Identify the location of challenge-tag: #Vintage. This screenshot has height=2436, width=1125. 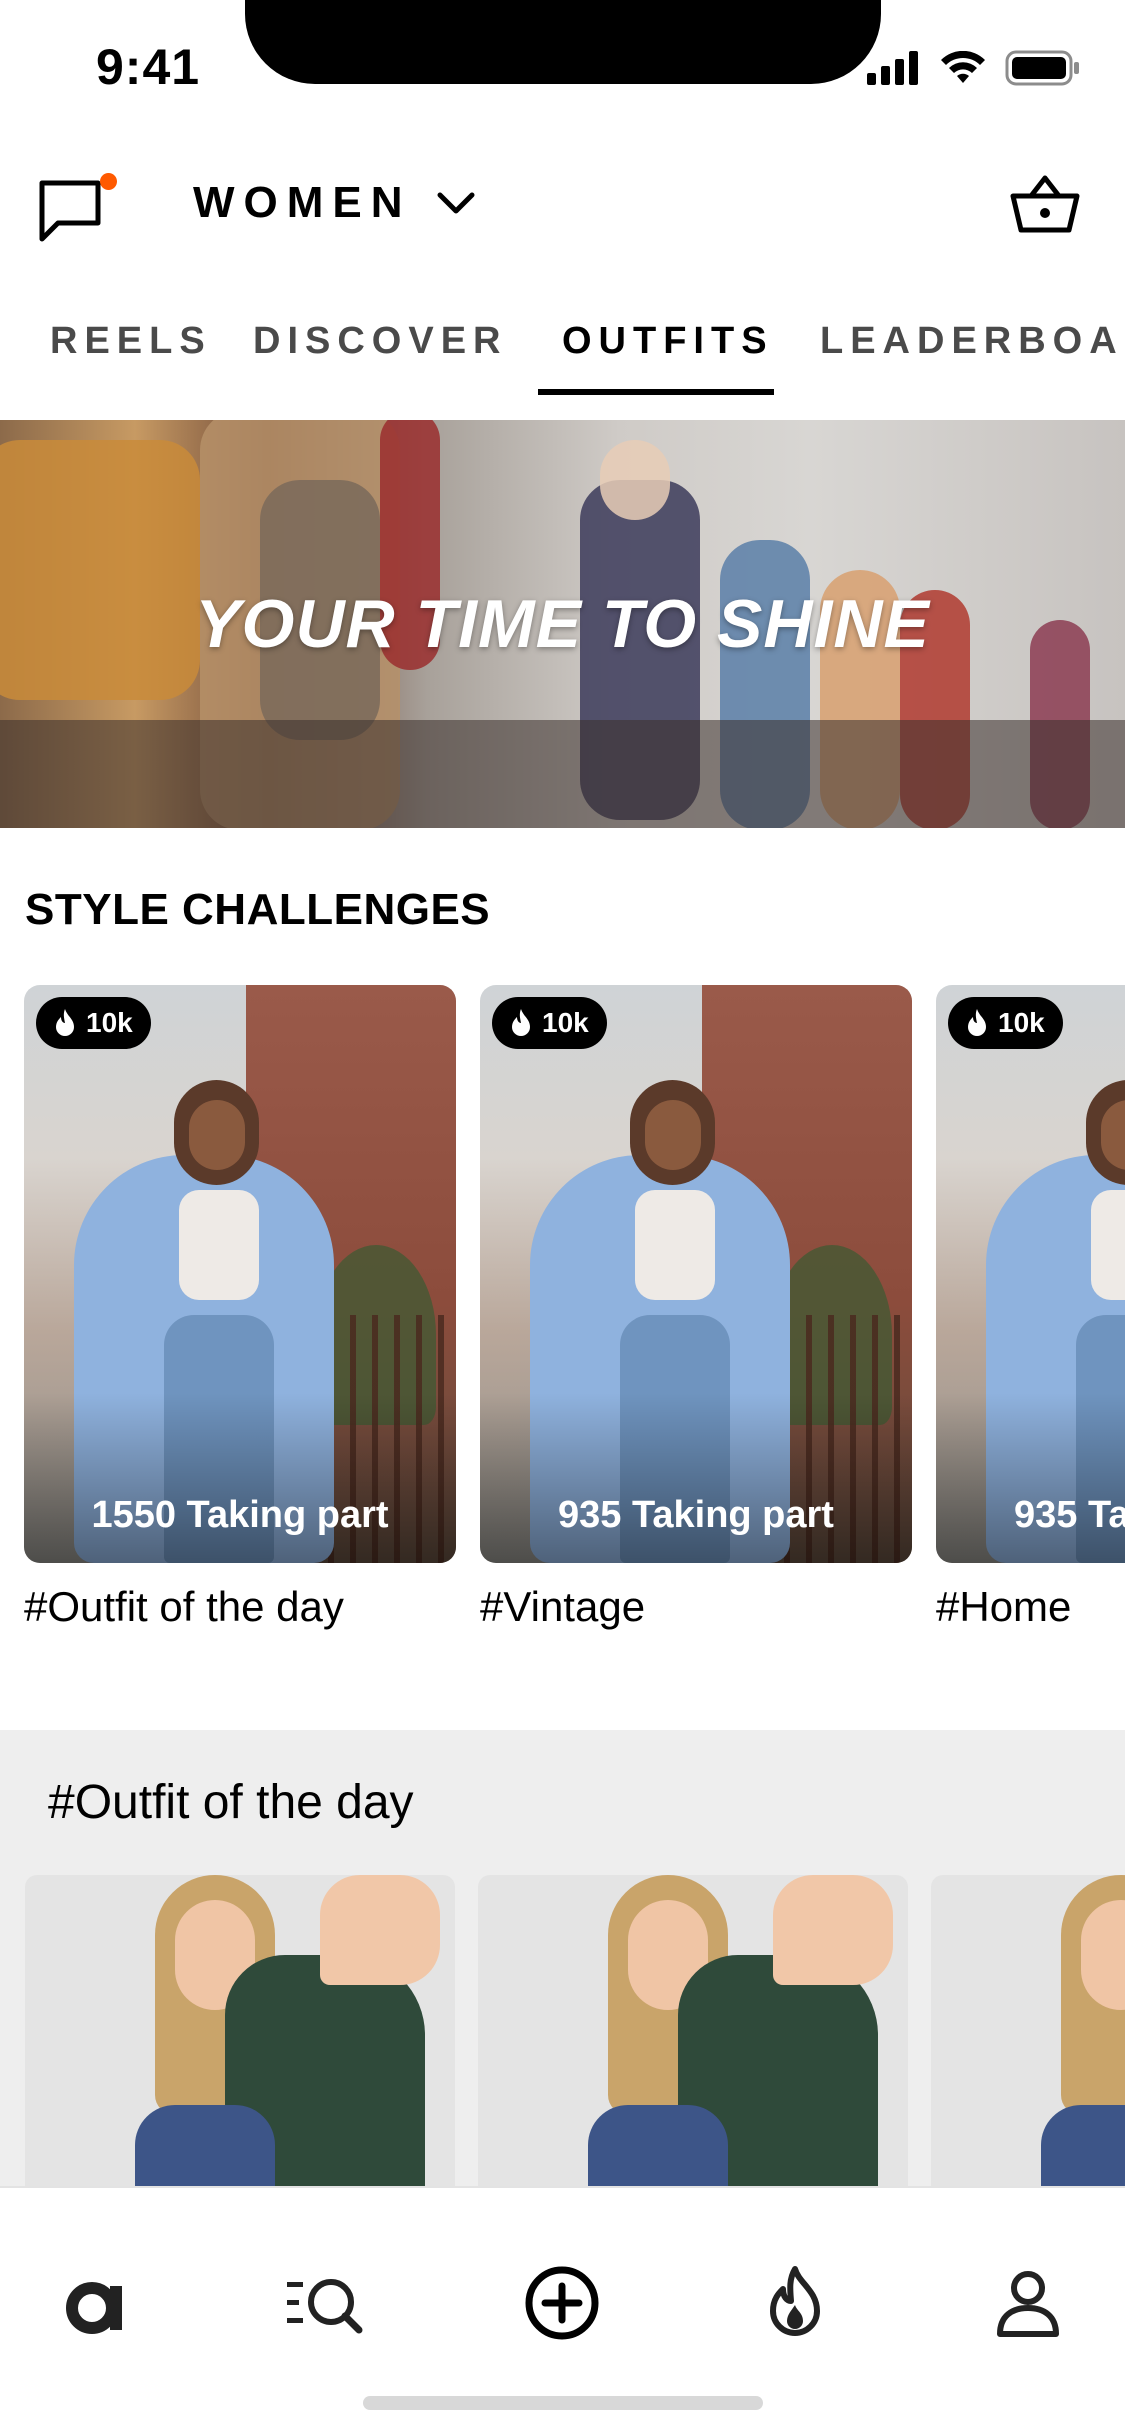
(696, 1607).